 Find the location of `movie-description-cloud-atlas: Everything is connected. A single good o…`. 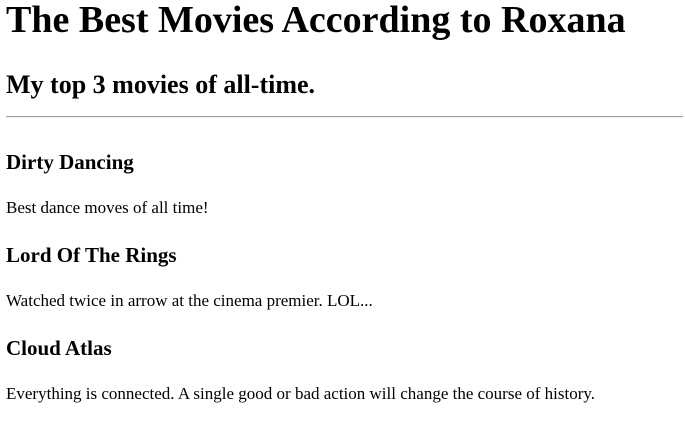

movie-description-cloud-atlas: Everything is connected. A single good o… is located at coordinates (301, 393).